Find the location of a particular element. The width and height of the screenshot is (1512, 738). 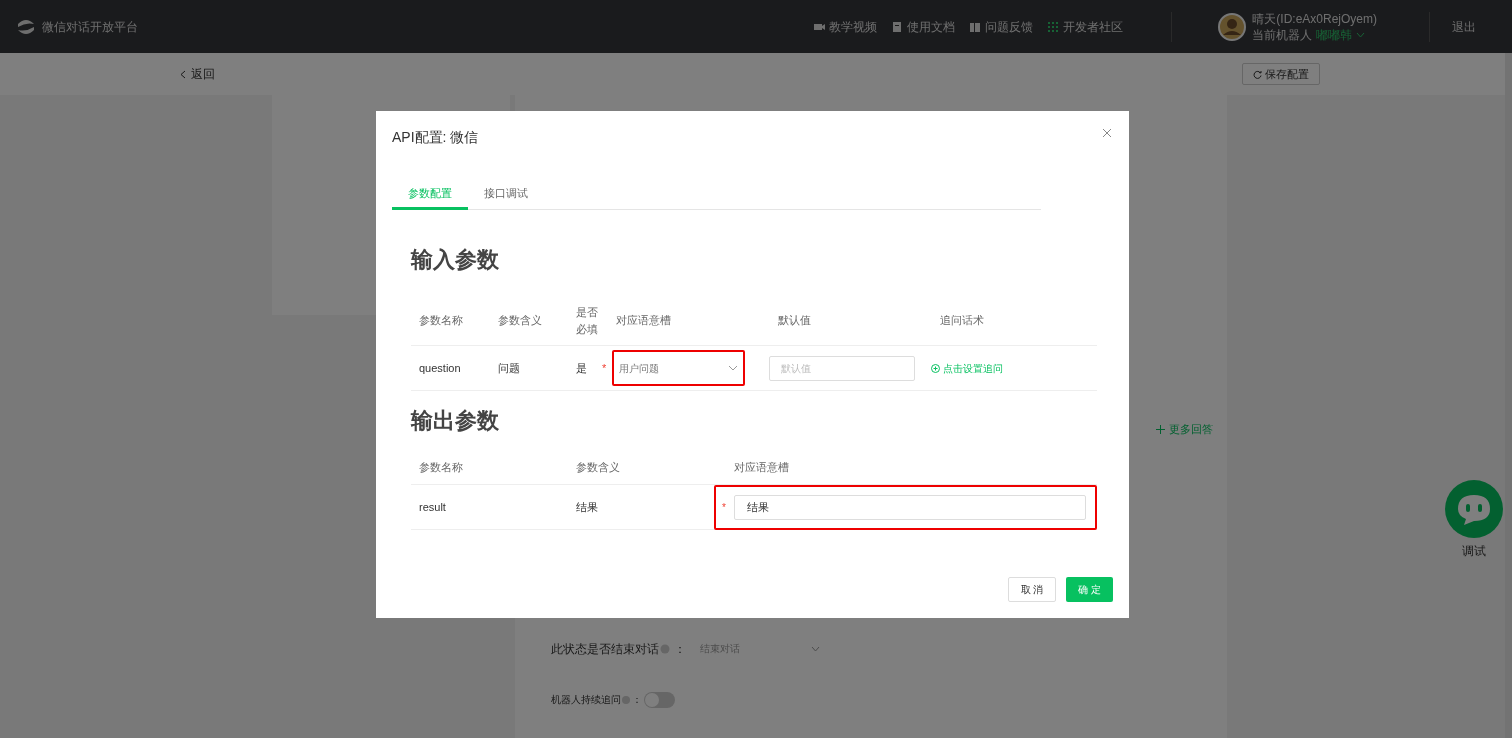

confirm-button: 确 定 is located at coordinates (1089, 589).